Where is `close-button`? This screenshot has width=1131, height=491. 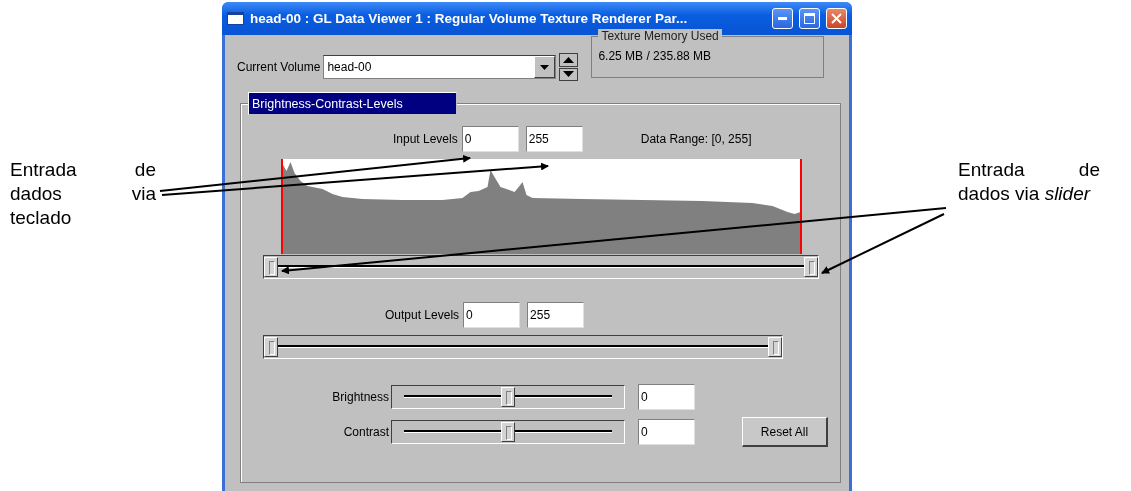
close-button is located at coordinates (836, 18).